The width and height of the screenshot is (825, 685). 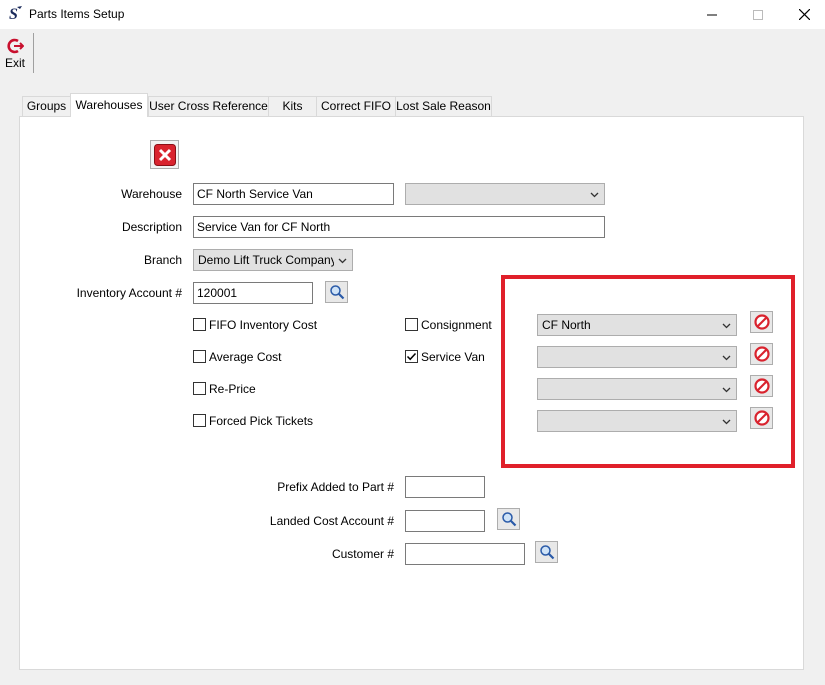 What do you see at coordinates (77, 14) in the screenshot?
I see `window-title: Parts Items Setup` at bounding box center [77, 14].